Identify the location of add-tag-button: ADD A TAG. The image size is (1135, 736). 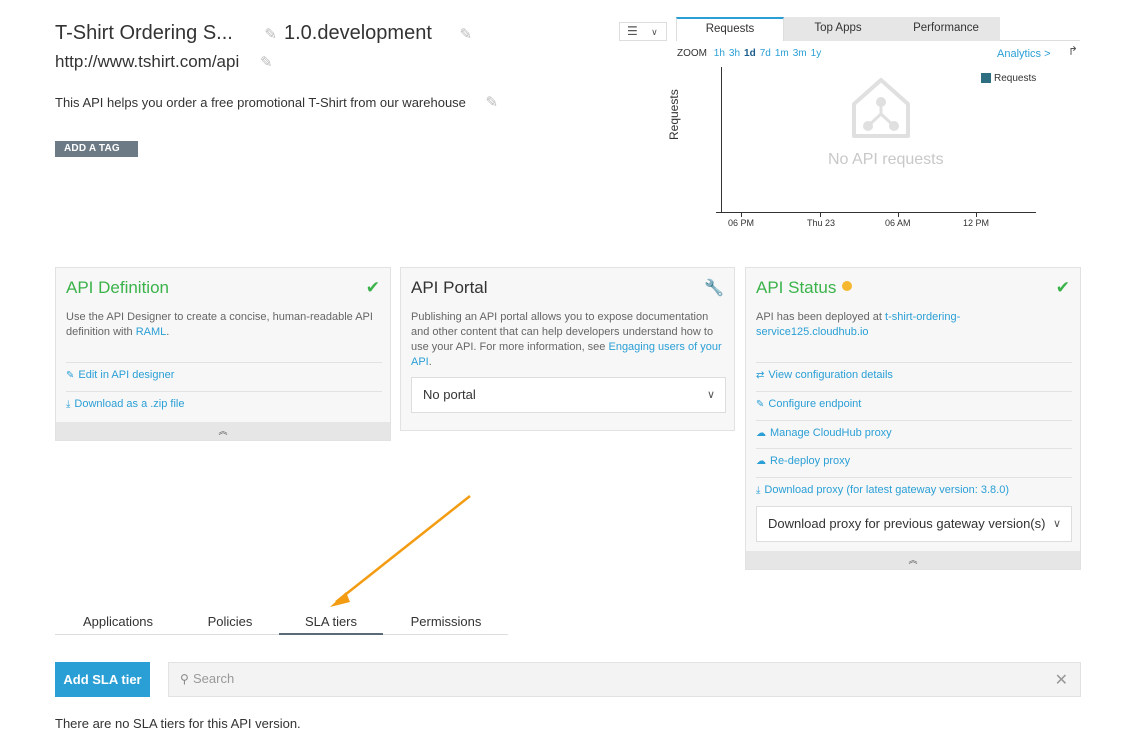
(96, 149).